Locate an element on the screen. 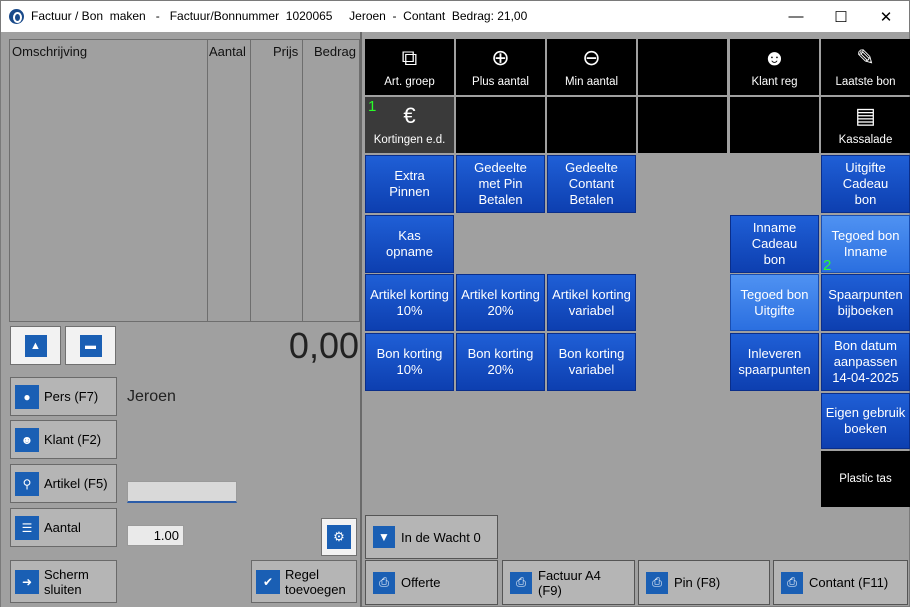  person-icon: ● is located at coordinates (27, 396).